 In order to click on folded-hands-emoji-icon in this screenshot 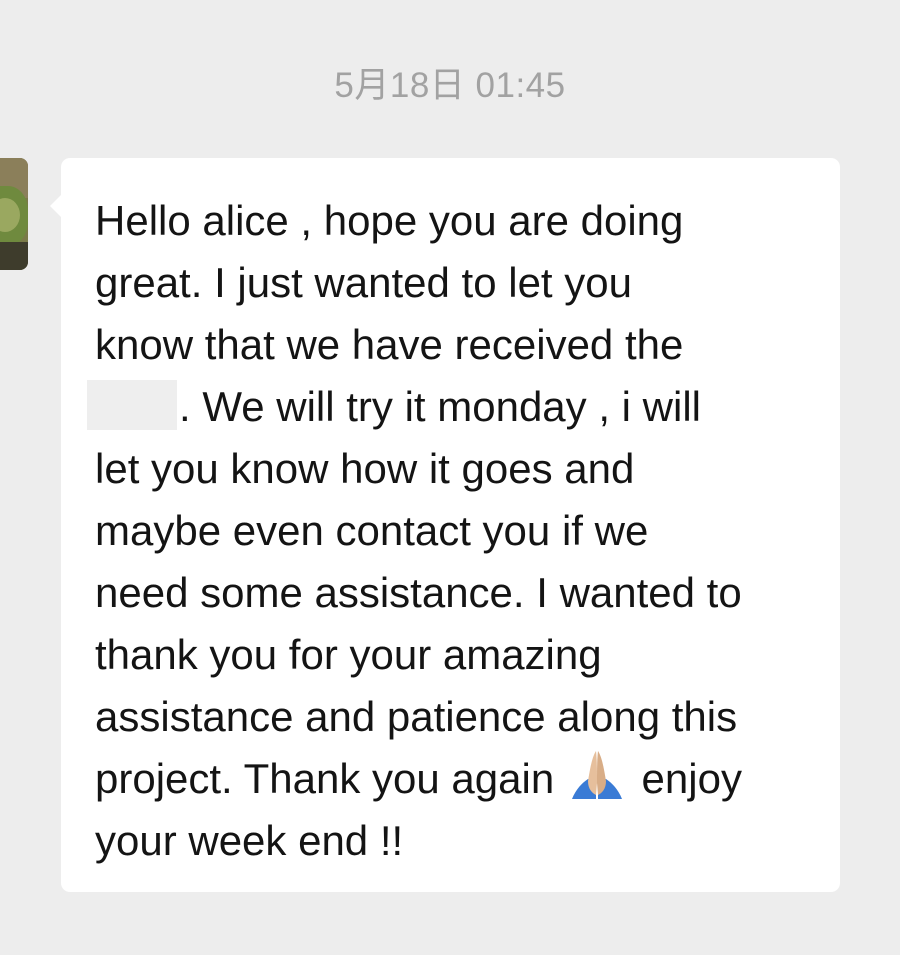, I will do `click(596, 775)`.